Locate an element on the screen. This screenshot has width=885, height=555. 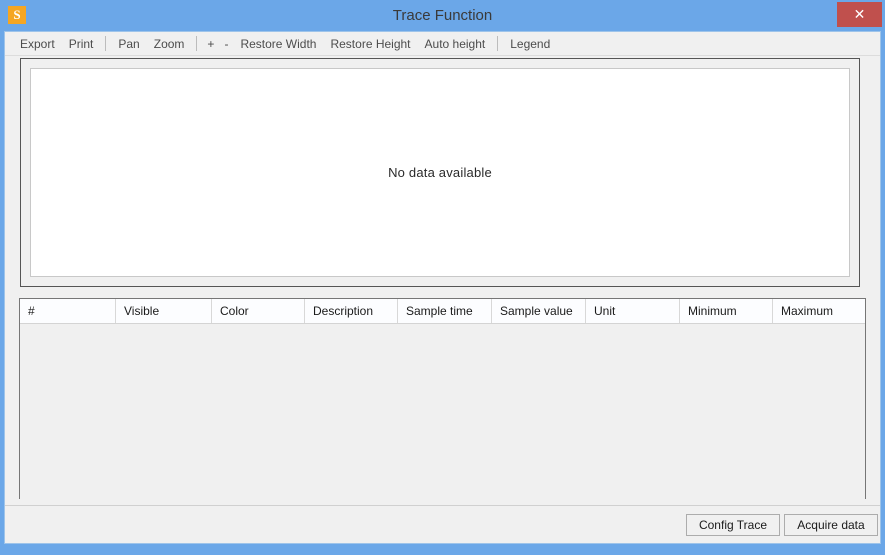
title-bar: S Trace Function ✕ is located at coordinates (442, 15).